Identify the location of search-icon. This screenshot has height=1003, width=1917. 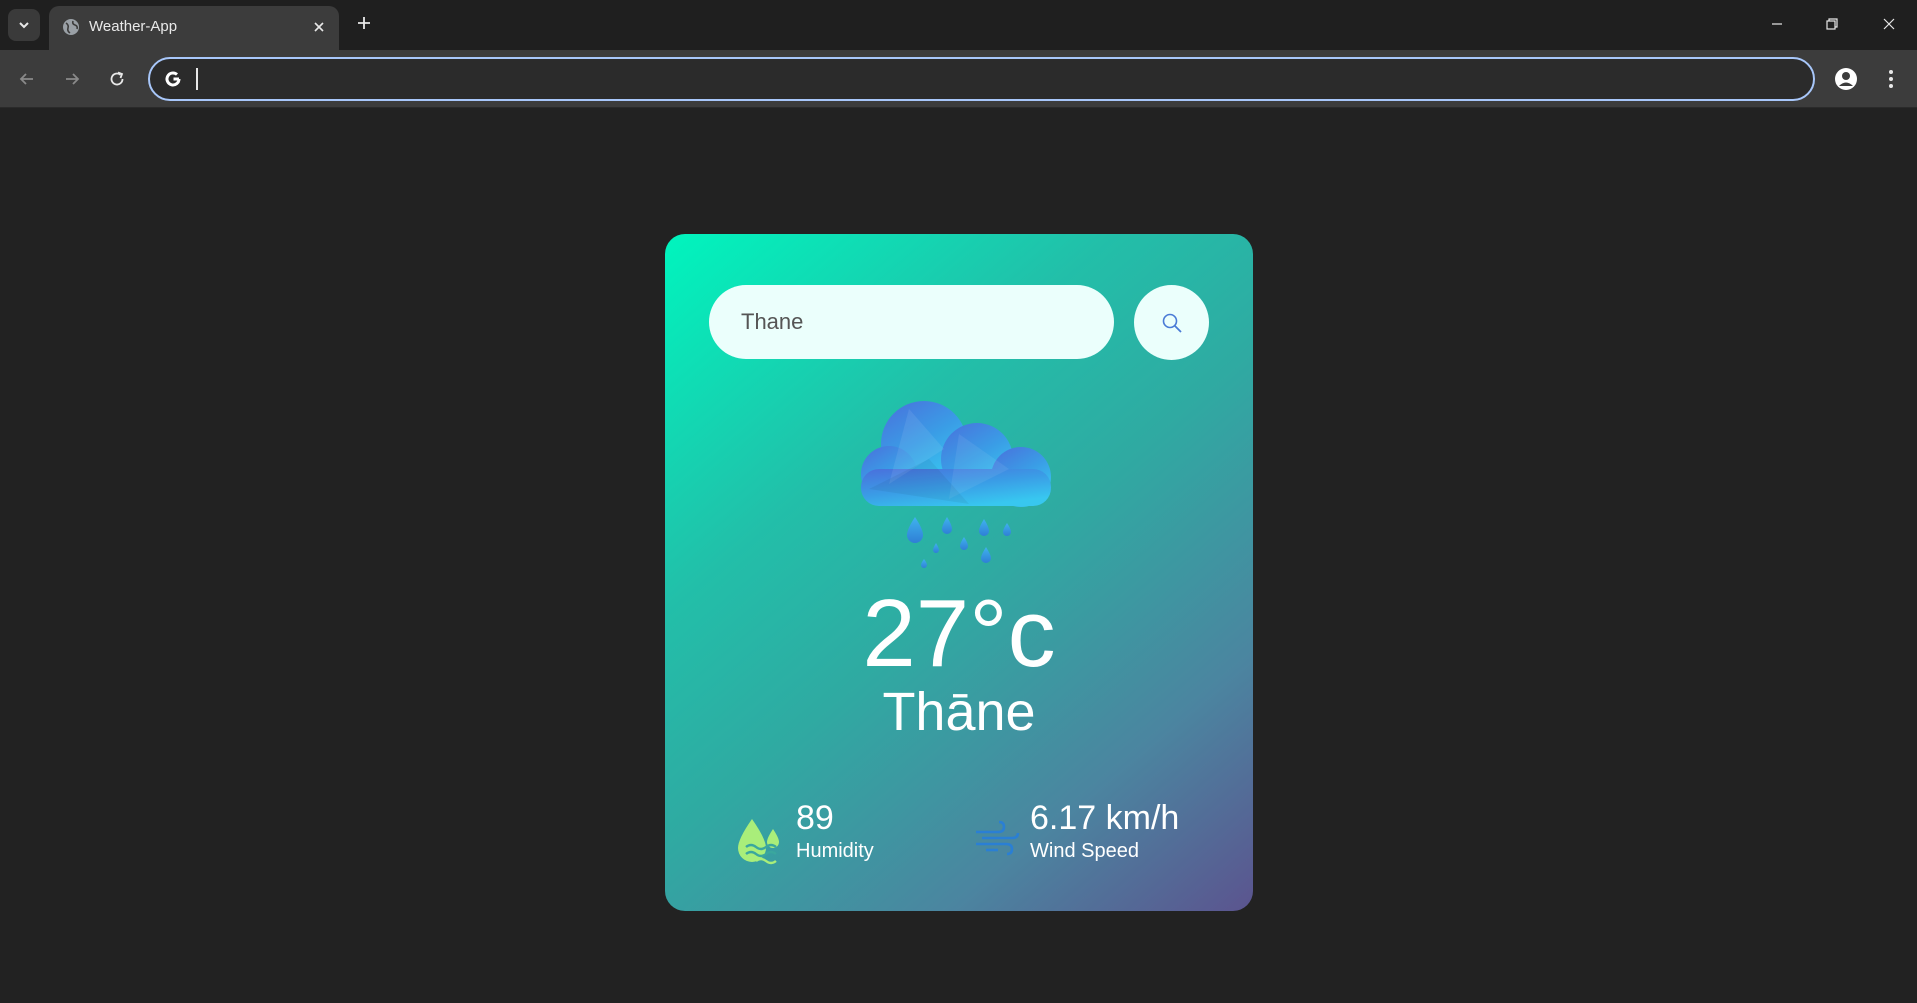
(1172, 323).